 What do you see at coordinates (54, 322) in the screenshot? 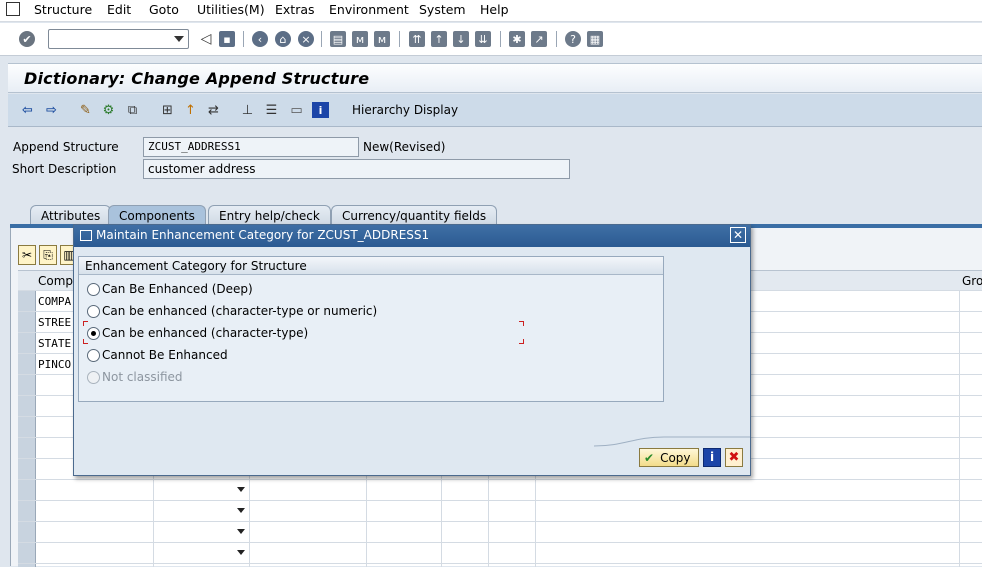
I see `component-name-cell: STREE` at bounding box center [54, 322].